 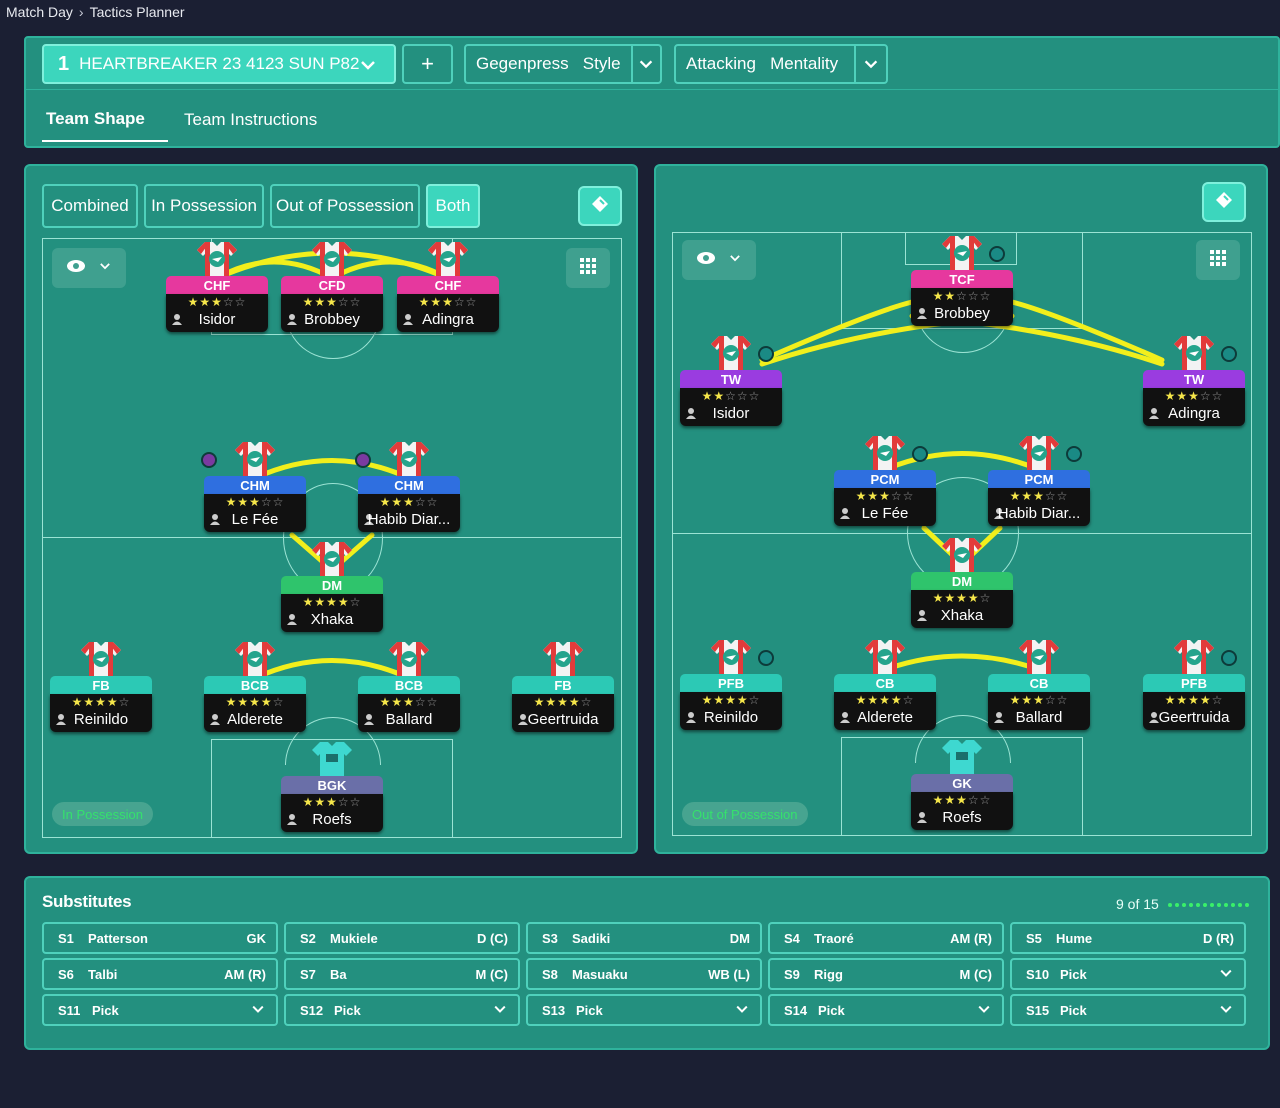 What do you see at coordinates (885, 480) in the screenshot?
I see `oop-player-card: PCM ★★★☆☆ Le Fée` at bounding box center [885, 480].